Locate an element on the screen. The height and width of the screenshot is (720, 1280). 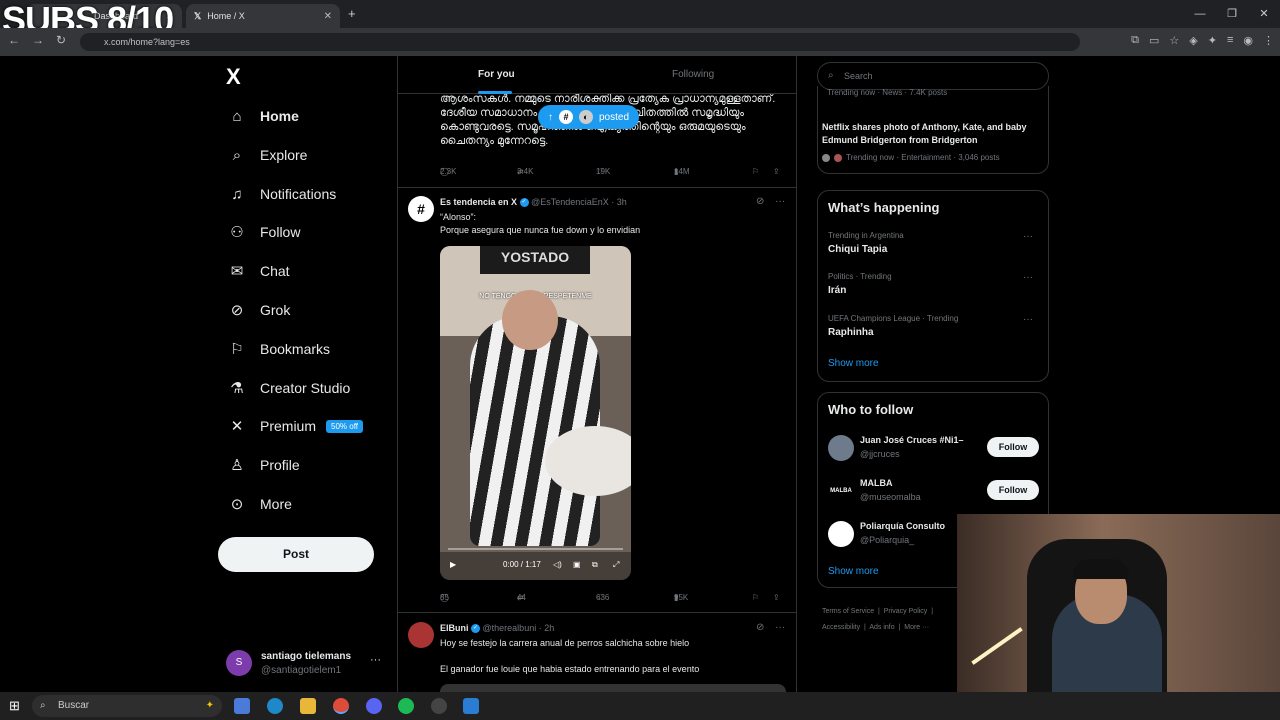
puzzle-icon: ✦ is located at coordinates (1212, 40).